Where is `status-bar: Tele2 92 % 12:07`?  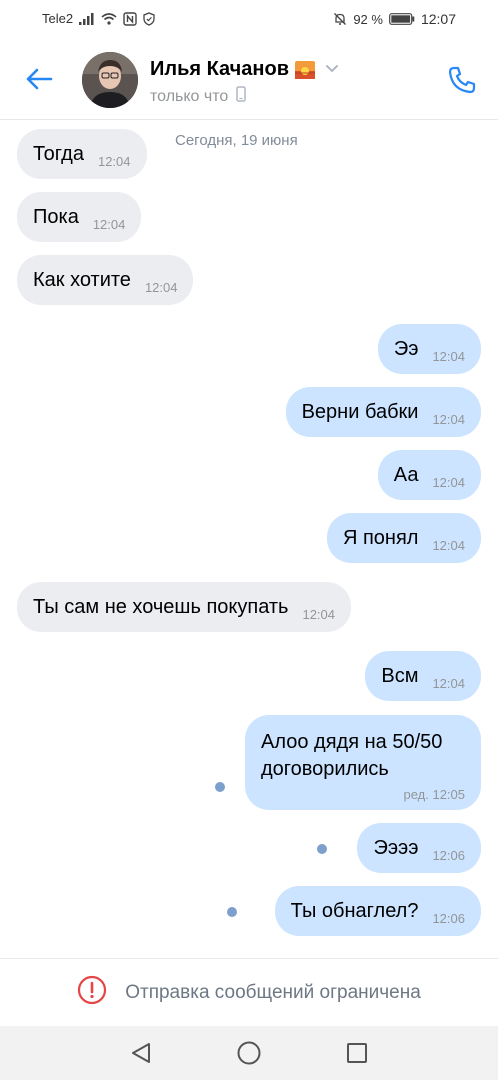 status-bar: Tele2 92 % 12:07 is located at coordinates (249, 19).